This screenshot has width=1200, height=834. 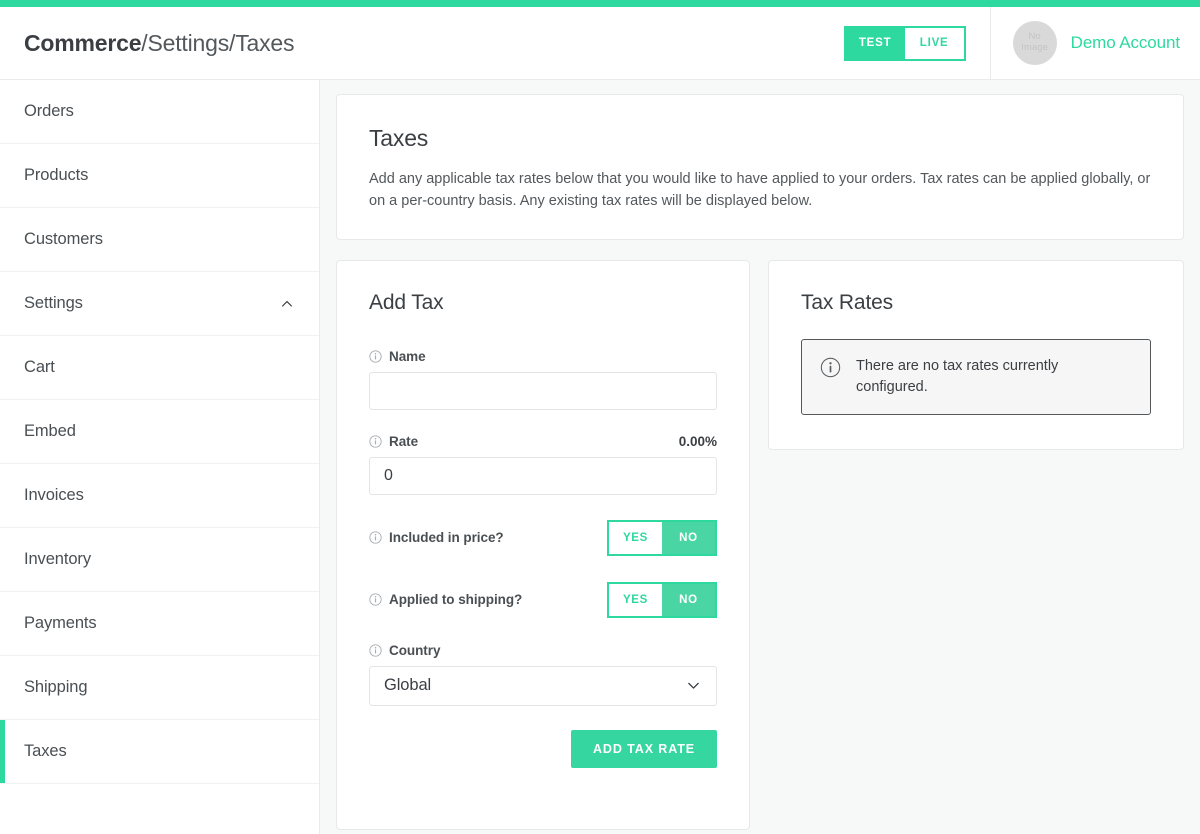 What do you see at coordinates (543, 650) in the screenshot?
I see `country-label-row: Country` at bounding box center [543, 650].